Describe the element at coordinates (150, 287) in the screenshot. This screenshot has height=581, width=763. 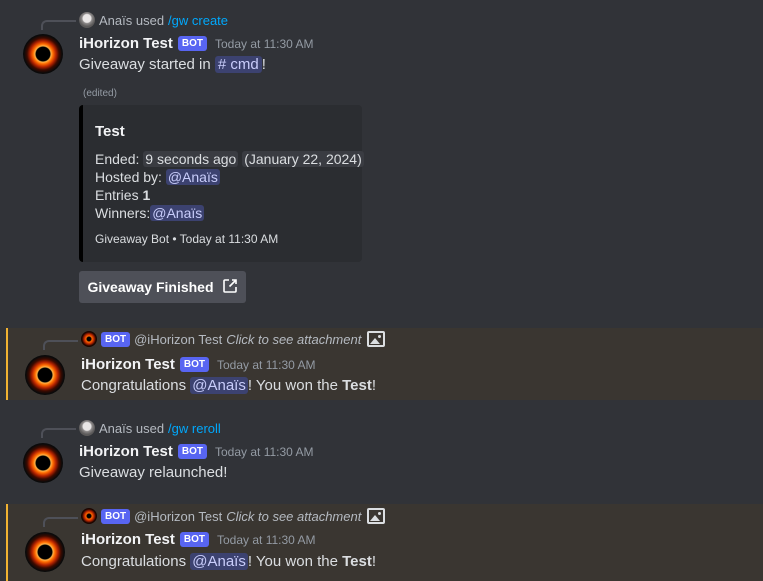
I see `button-label: Giveaway Finished` at that location.